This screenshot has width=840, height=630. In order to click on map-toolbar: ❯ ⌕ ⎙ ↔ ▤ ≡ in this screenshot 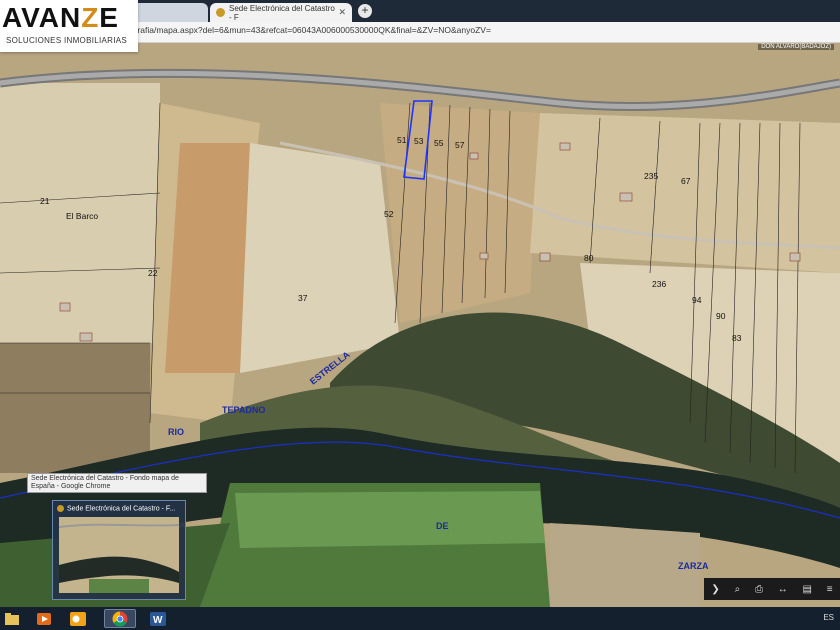, I will do `click(772, 589)`.